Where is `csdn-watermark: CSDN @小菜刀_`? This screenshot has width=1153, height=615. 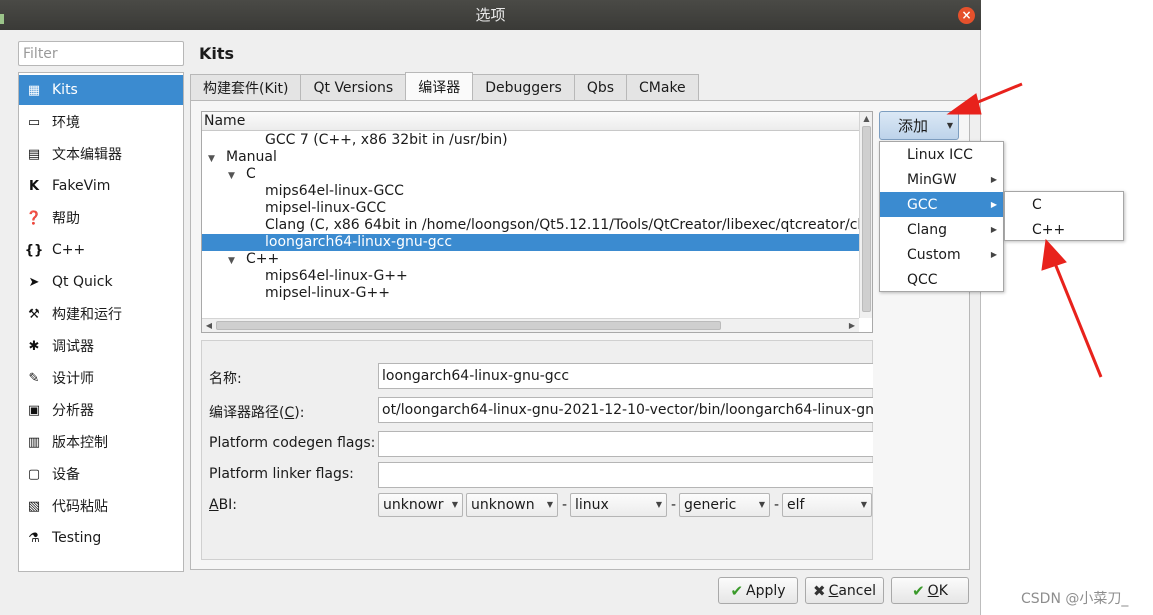
csdn-watermark: CSDN @小菜刀_ is located at coordinates (1075, 599).